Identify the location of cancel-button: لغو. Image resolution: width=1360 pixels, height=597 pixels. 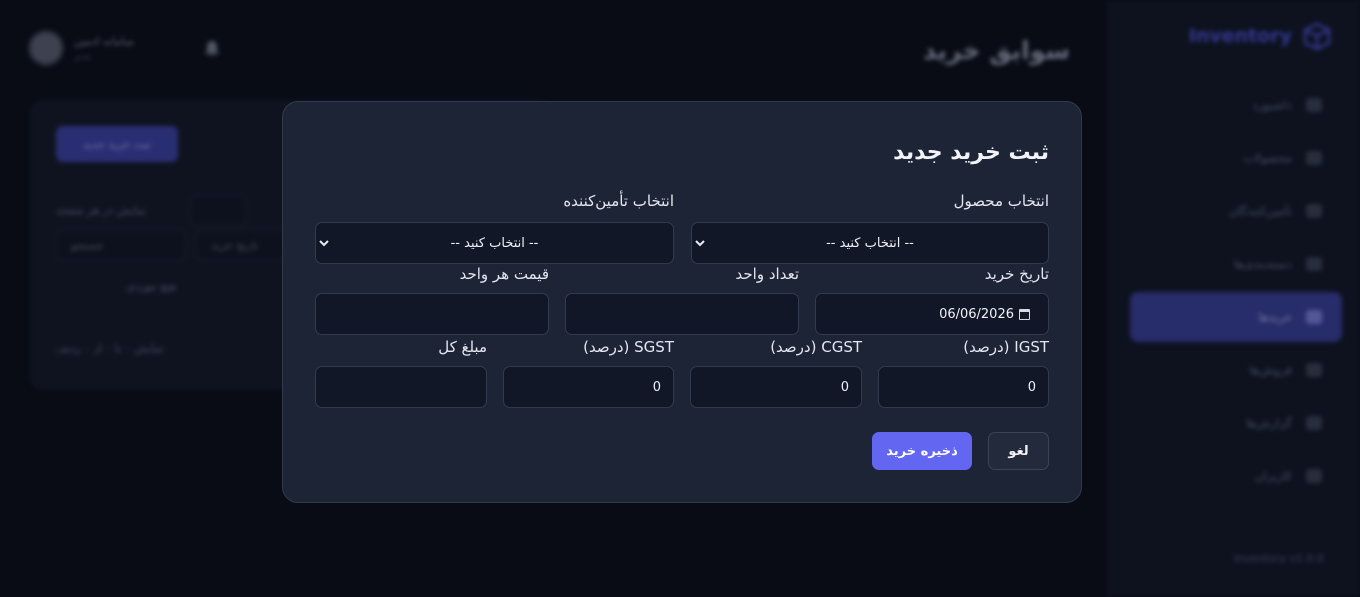
(1018, 451).